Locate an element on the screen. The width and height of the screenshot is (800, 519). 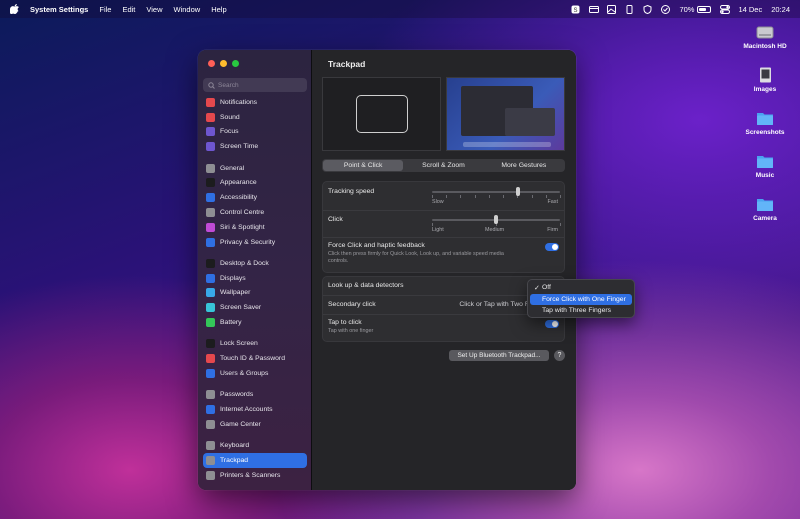
search-icon is located at coordinates (211, 85).